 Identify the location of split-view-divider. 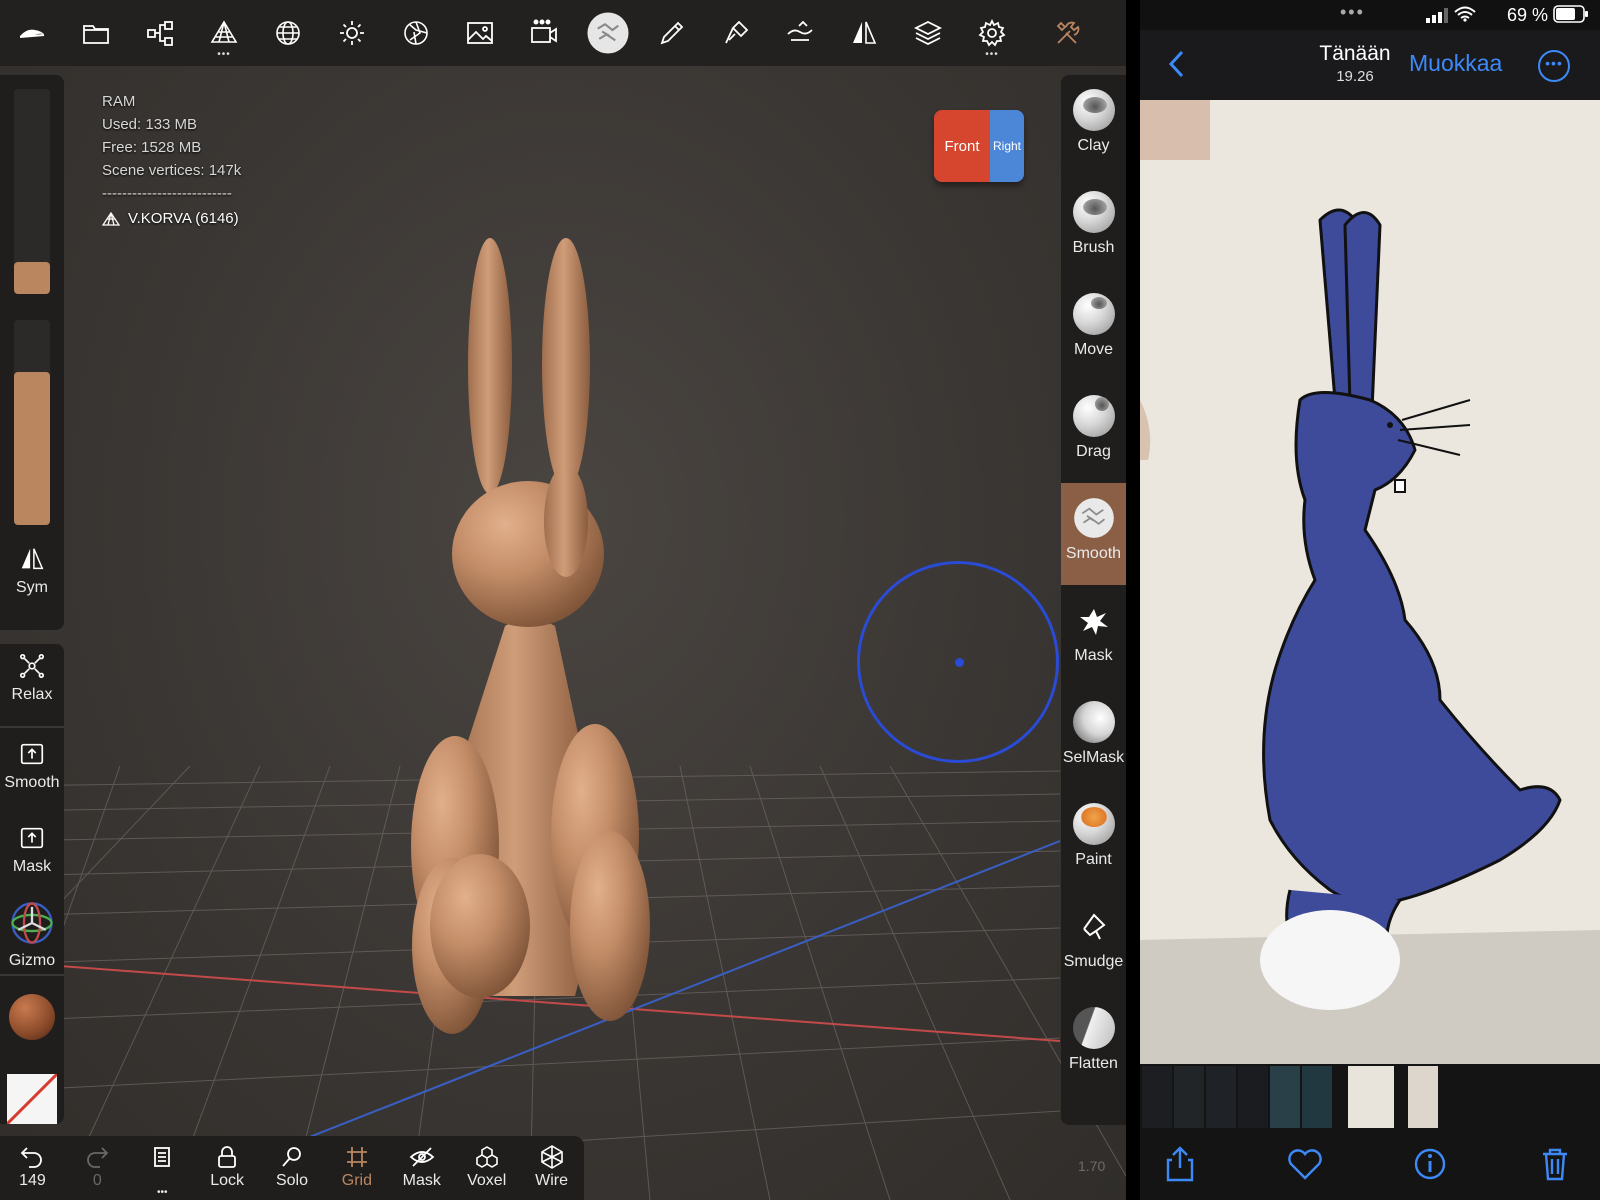
(1133, 600).